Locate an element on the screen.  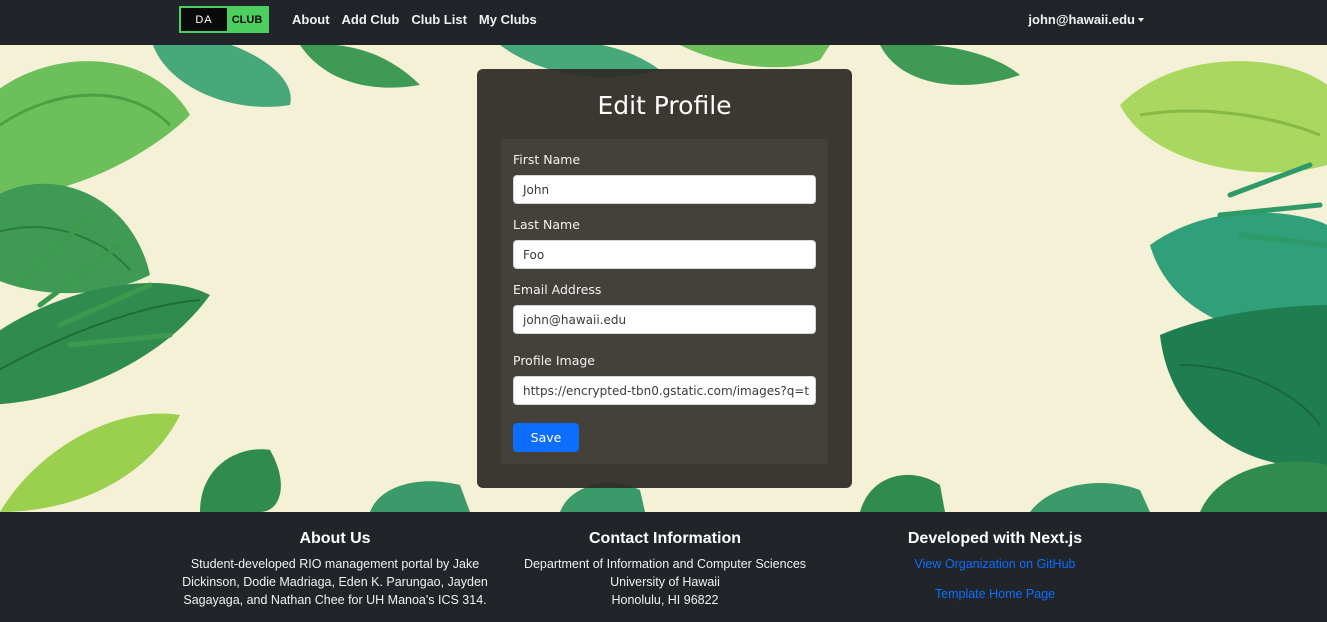
template-home-link: Template Home Page is located at coordinates (995, 594).